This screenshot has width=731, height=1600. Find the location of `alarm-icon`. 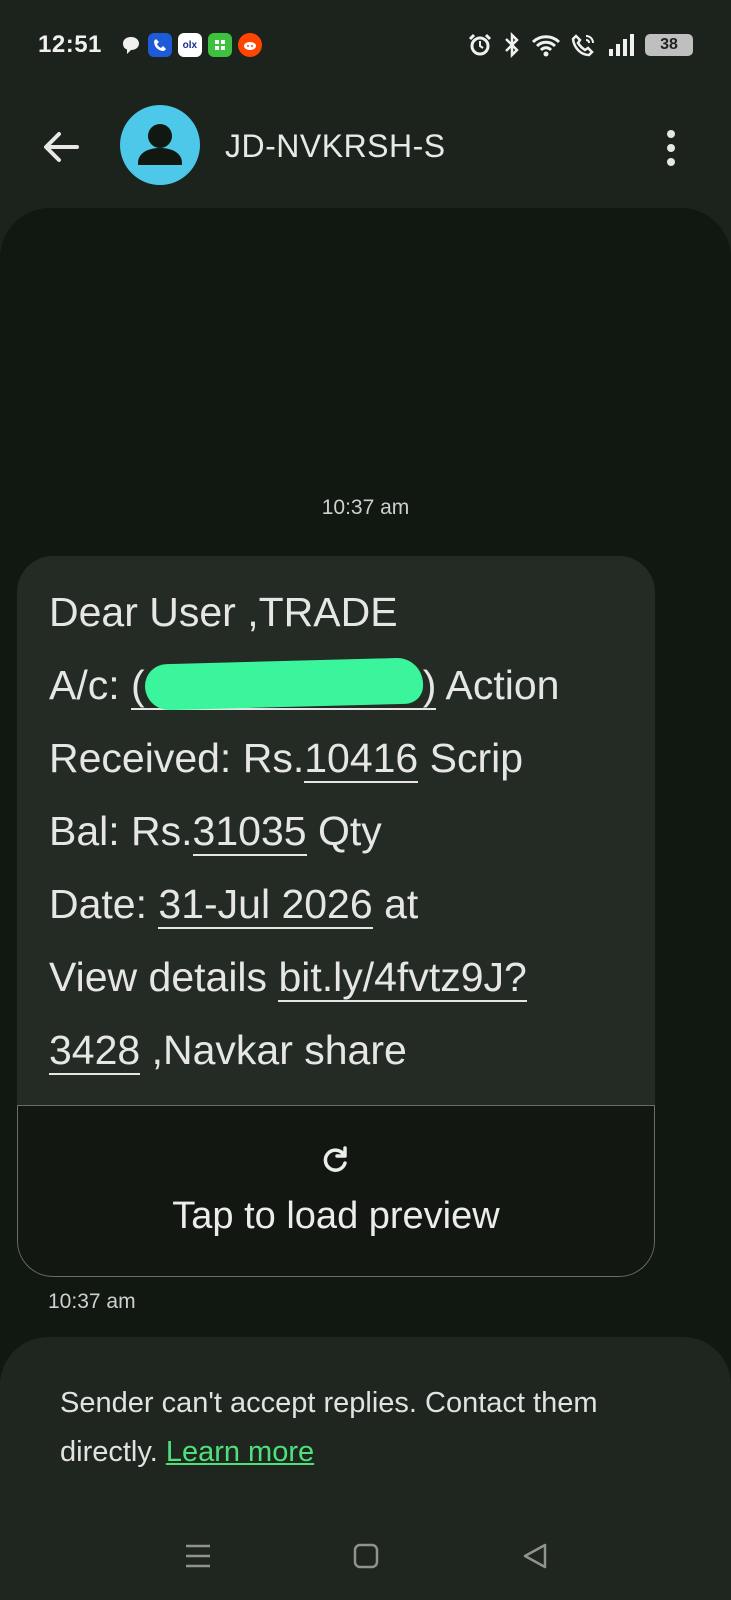

alarm-icon is located at coordinates (480, 44).